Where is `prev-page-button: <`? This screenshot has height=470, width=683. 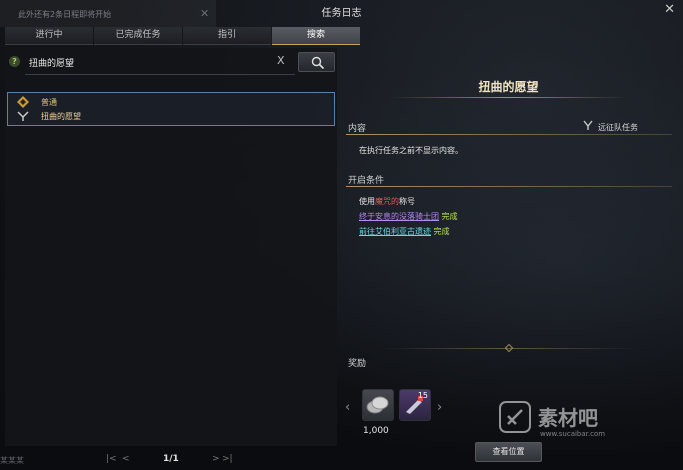
prev-page-button: < is located at coordinates (126, 459).